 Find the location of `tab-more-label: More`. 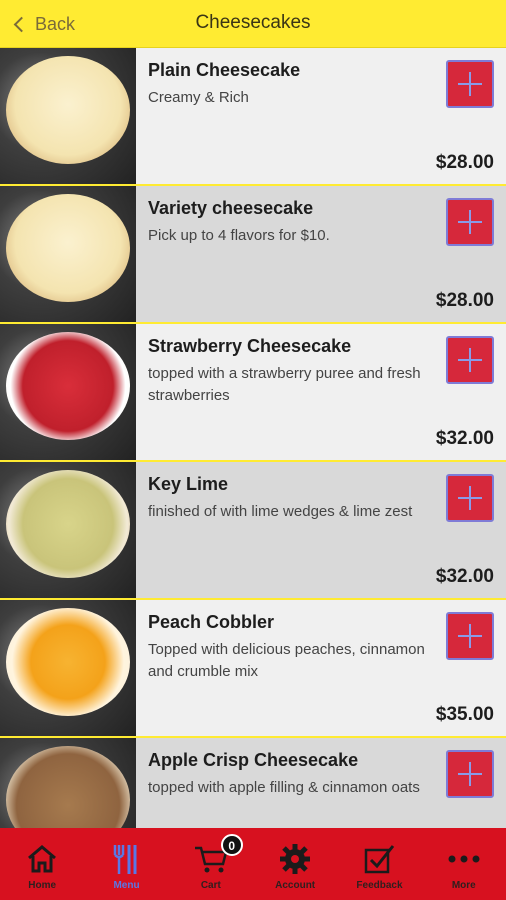

tab-more-label: More is located at coordinates (463, 885).